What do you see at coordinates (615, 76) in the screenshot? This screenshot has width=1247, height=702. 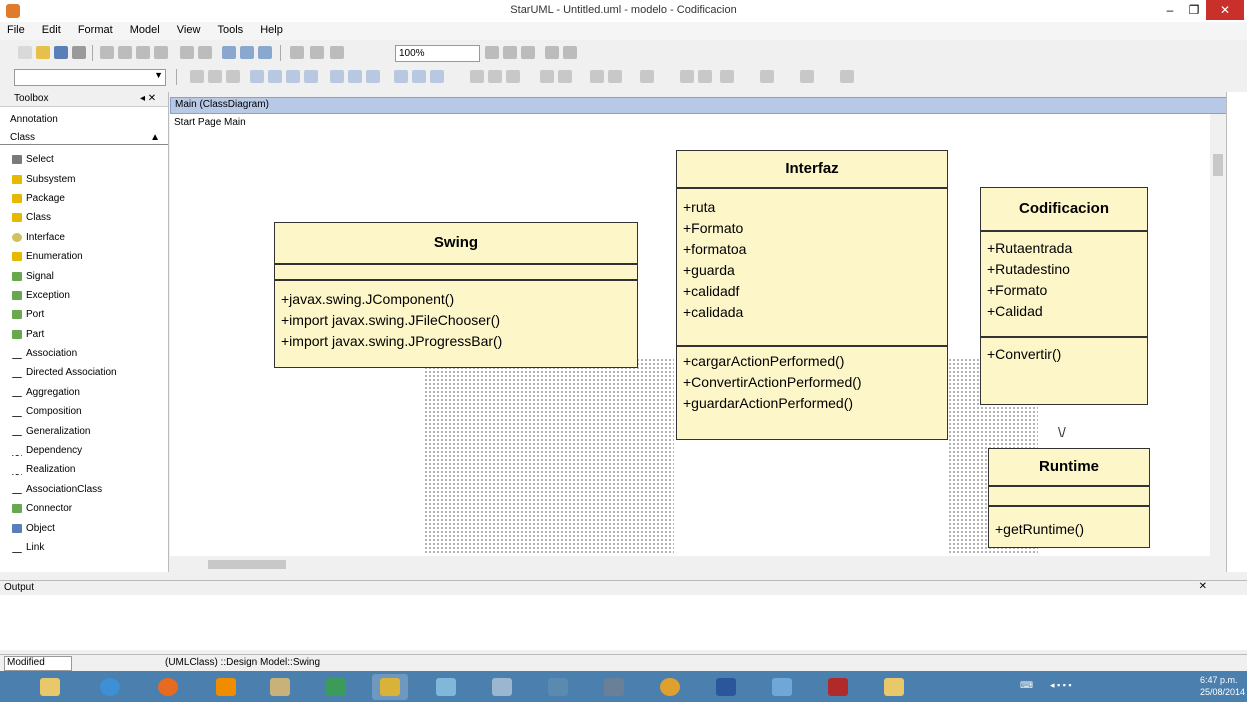 I see `show-operations-icon` at bounding box center [615, 76].